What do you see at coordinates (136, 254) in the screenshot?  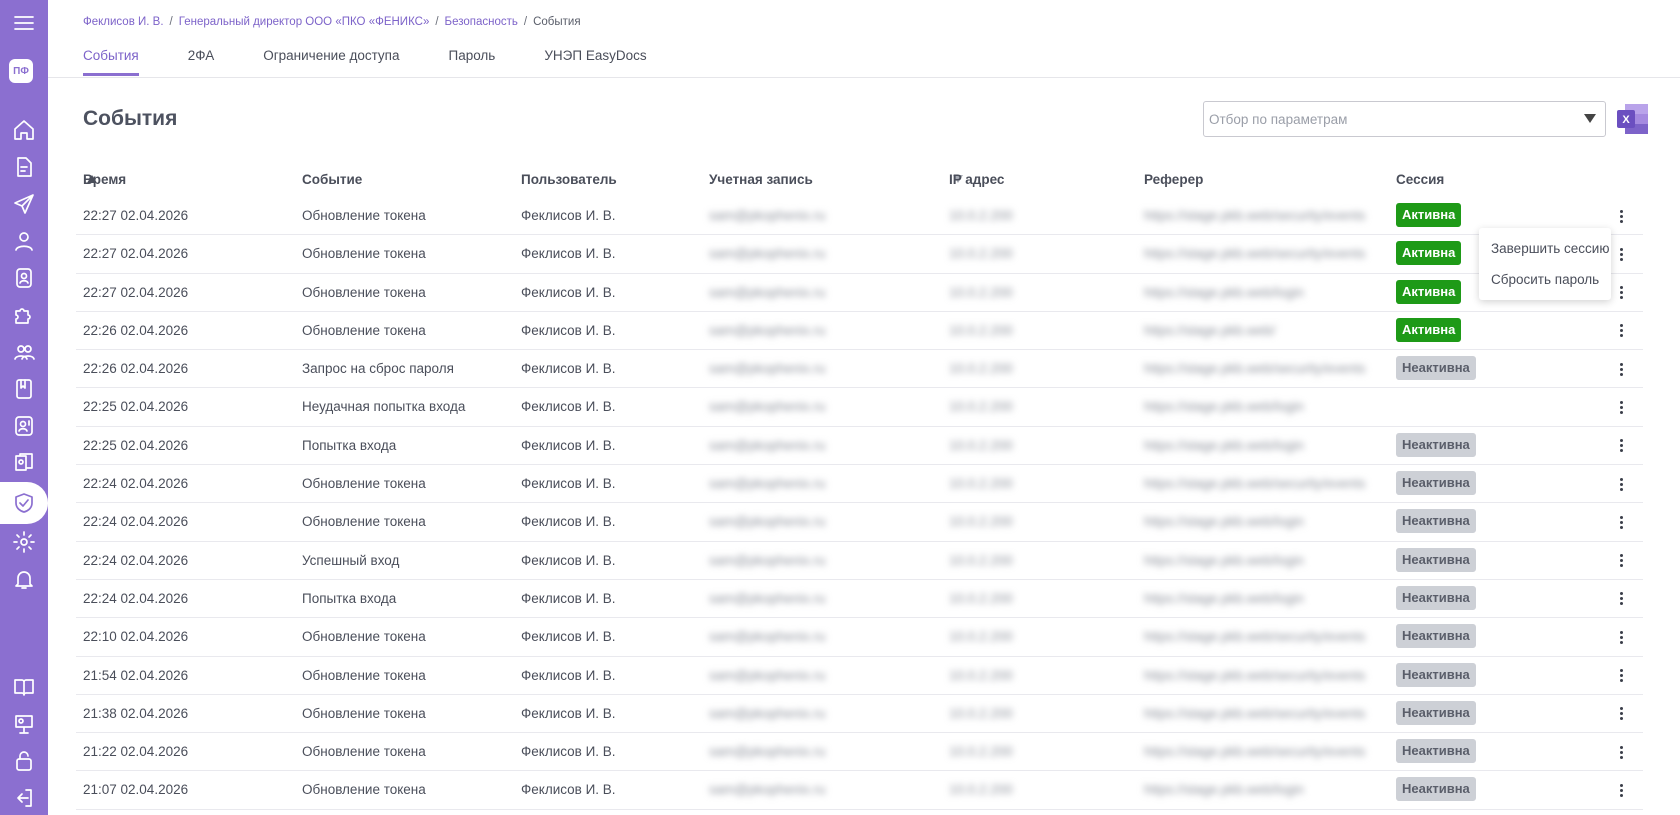 I see `cell-time: 22:27 02.04.2026` at bounding box center [136, 254].